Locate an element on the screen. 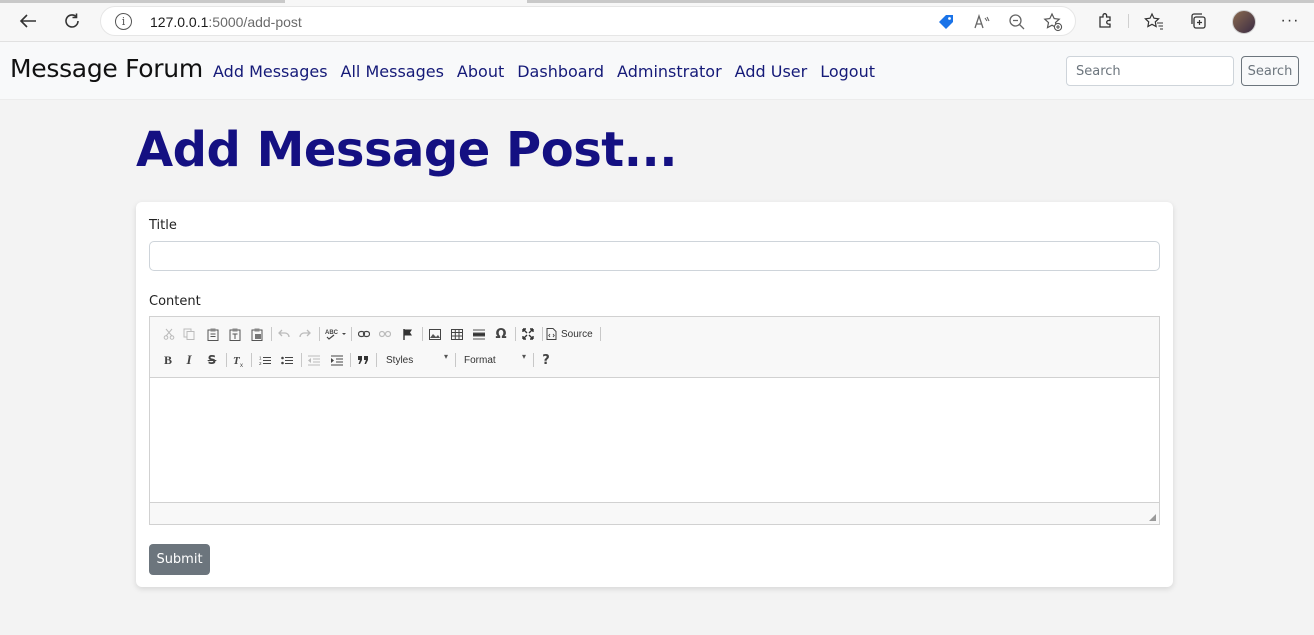 The image size is (1314, 635). spellcheck-icon: ABC is located at coordinates (336, 334).